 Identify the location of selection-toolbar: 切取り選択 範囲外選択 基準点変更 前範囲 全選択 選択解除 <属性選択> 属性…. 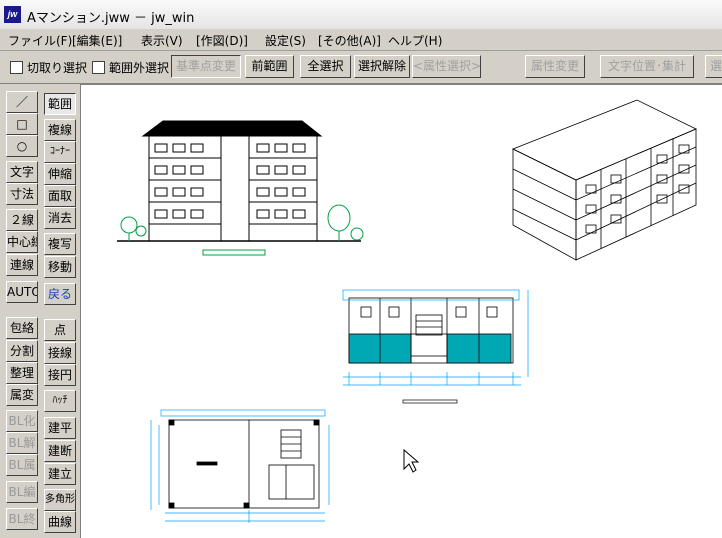
(361, 67).